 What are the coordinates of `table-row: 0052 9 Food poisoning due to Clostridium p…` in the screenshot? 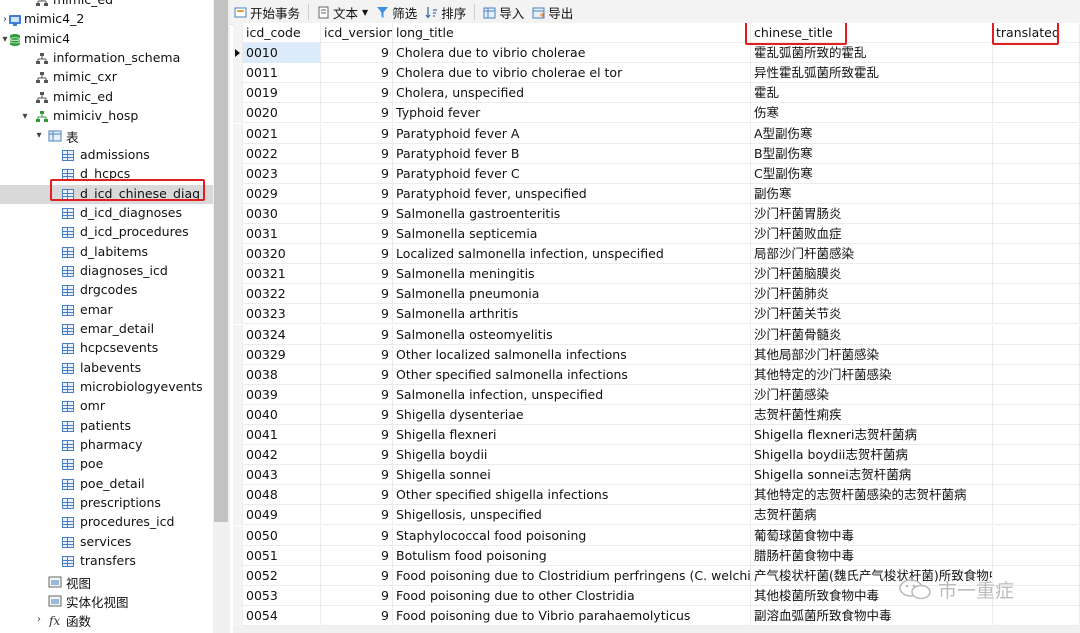 It's located at (656, 575).